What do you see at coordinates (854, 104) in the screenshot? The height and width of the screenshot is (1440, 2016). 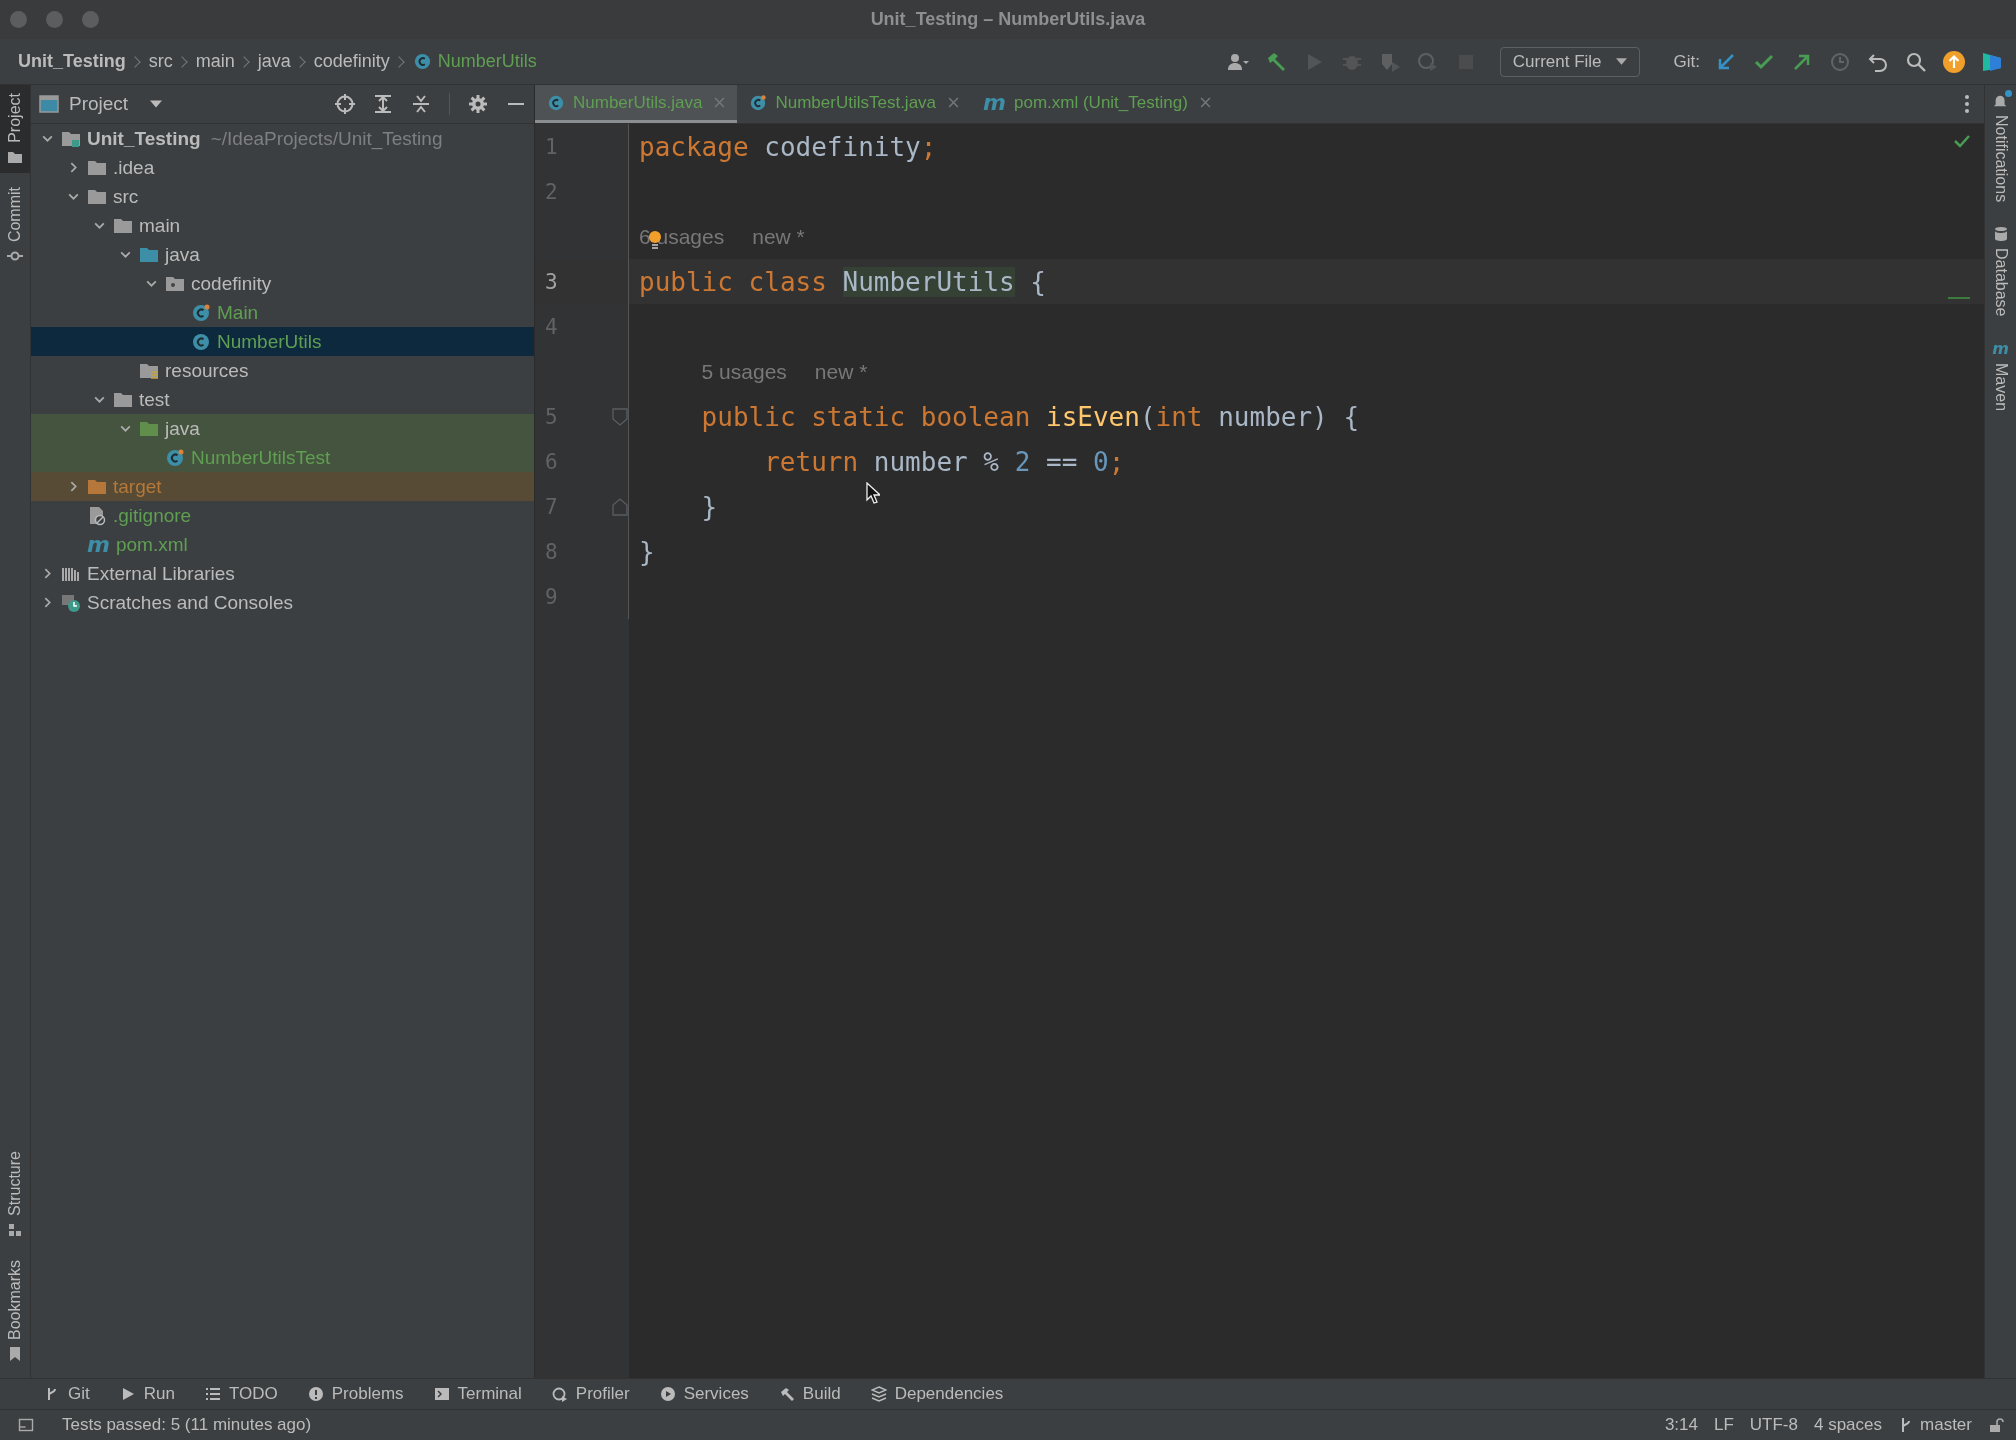 I see `editor-tab: NumberUtilsTest.java` at bounding box center [854, 104].